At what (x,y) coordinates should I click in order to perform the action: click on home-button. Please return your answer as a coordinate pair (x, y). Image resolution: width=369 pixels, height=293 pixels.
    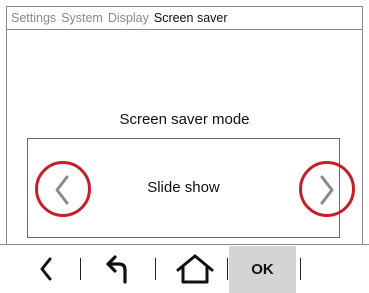
    Looking at the image, I should click on (195, 269).